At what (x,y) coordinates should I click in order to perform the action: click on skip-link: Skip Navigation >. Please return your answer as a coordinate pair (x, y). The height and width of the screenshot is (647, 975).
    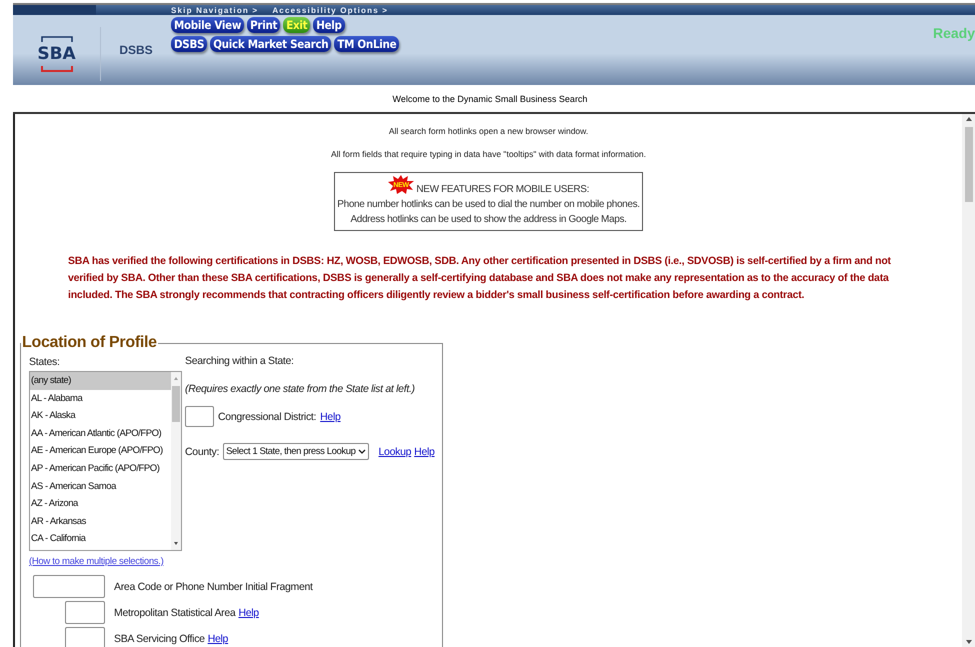
    Looking at the image, I should click on (214, 10).